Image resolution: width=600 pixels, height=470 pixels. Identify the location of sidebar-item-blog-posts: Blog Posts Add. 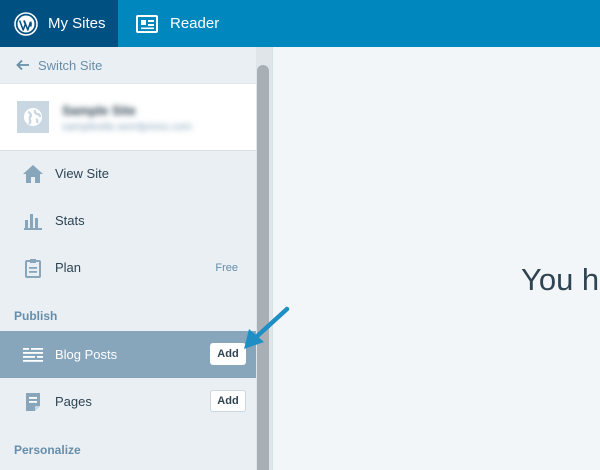
(128, 354).